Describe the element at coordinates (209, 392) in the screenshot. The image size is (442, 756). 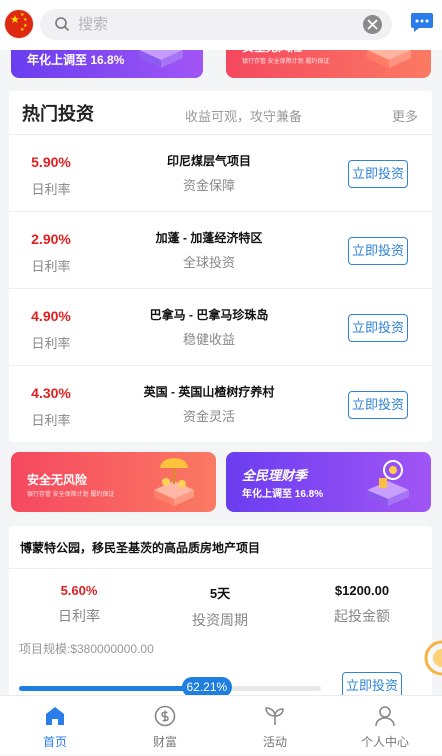
I see `project-name: 英国 - 英国山楂树疗养村` at that location.